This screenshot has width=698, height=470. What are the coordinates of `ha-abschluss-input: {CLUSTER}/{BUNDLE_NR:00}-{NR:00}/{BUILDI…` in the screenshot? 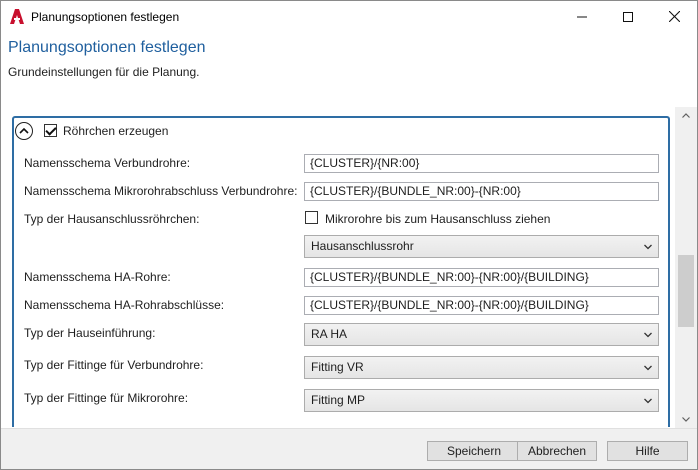 It's located at (481, 305).